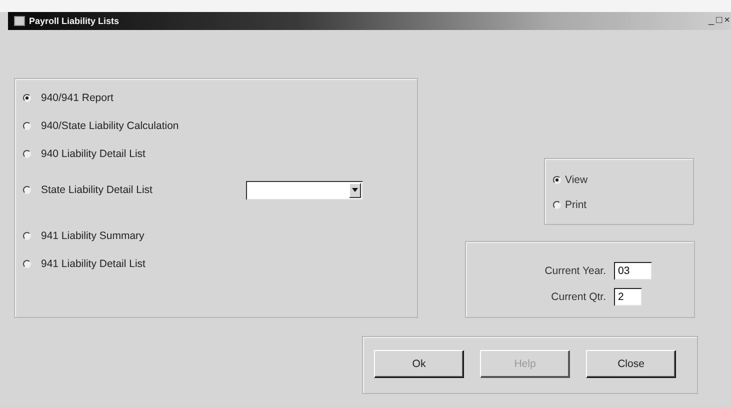  Describe the element at coordinates (74, 21) in the screenshot. I see `window-title: Payroll Liability Lists` at that location.